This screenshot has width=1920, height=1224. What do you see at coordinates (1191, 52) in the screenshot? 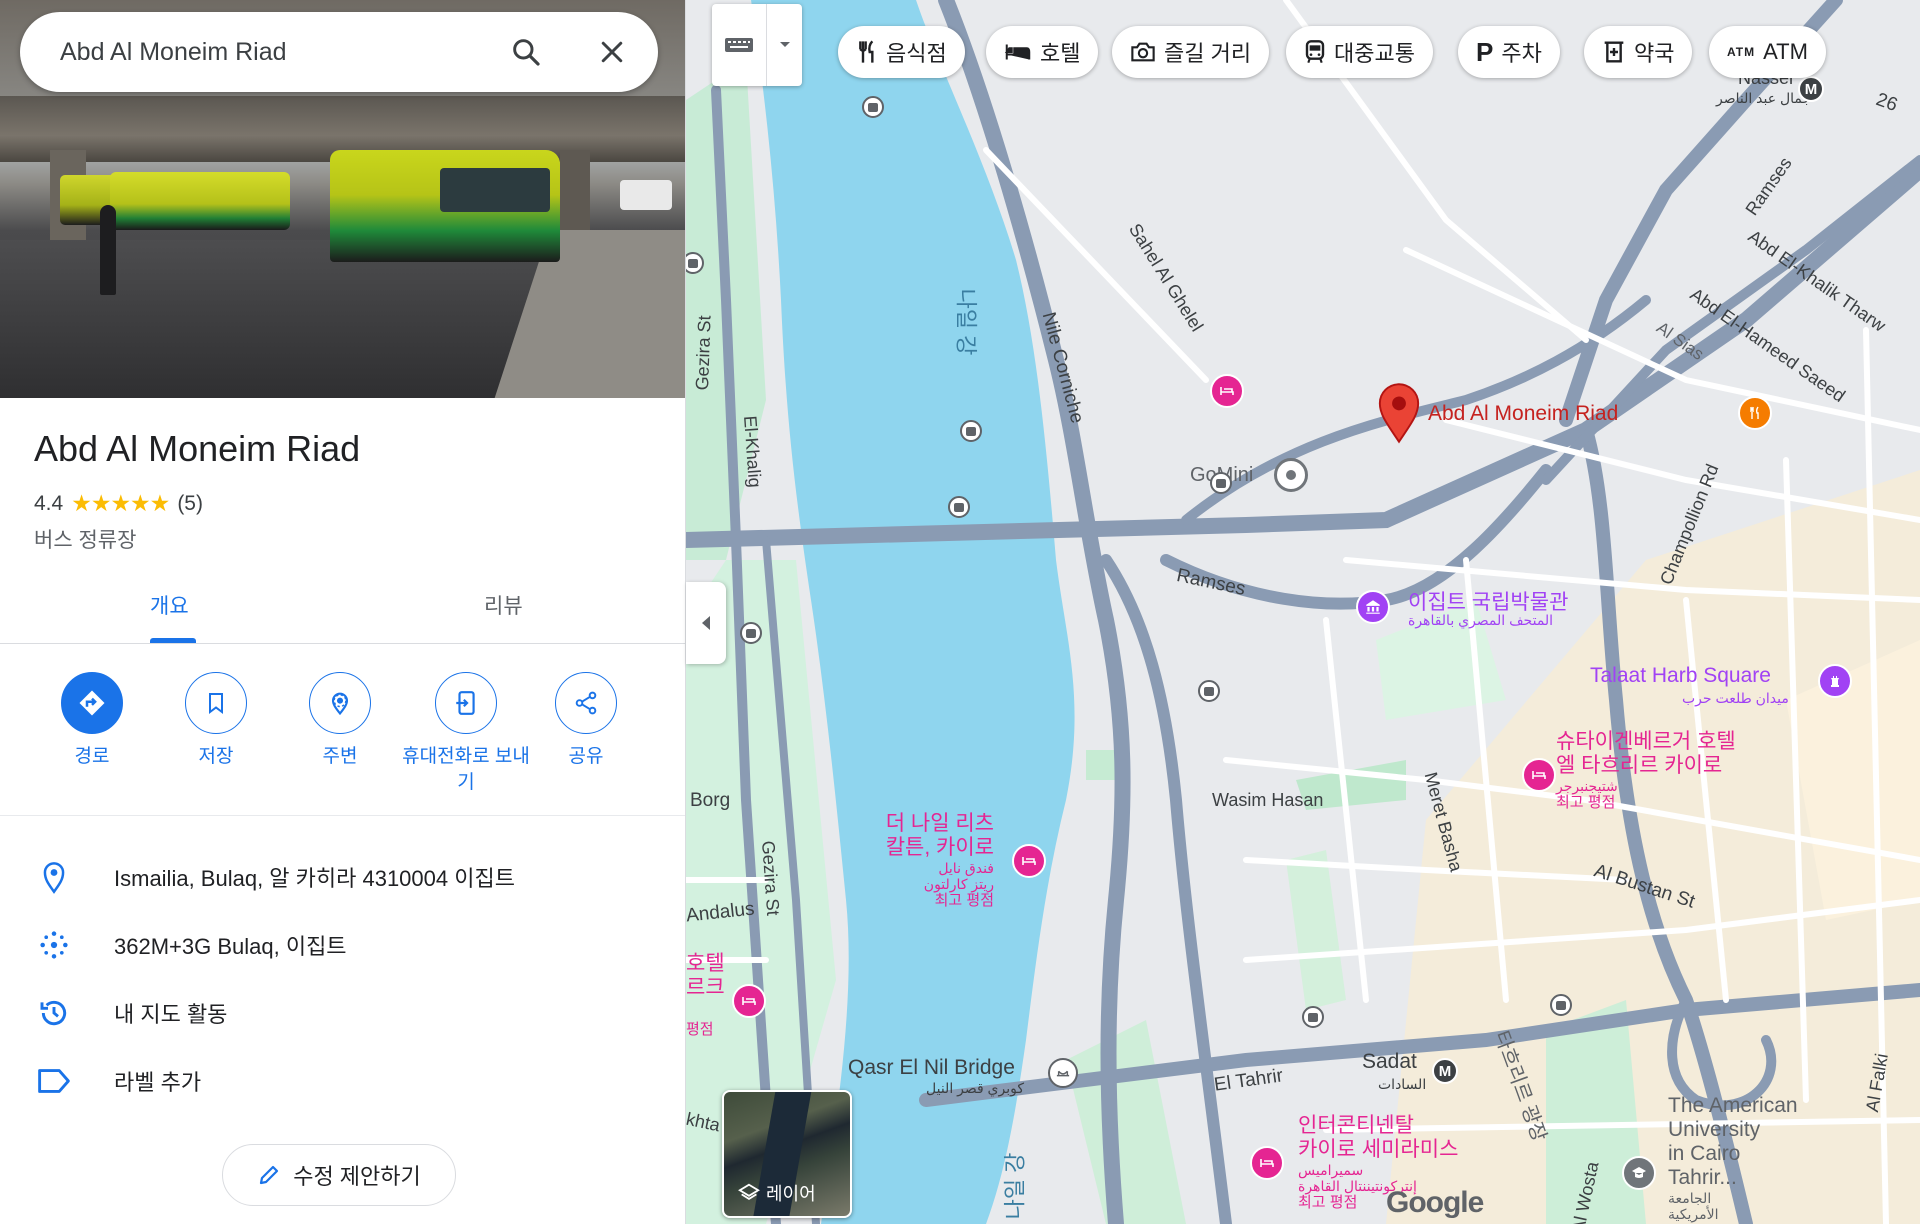
I see `chip-things-to-do: 즐길 거리` at bounding box center [1191, 52].